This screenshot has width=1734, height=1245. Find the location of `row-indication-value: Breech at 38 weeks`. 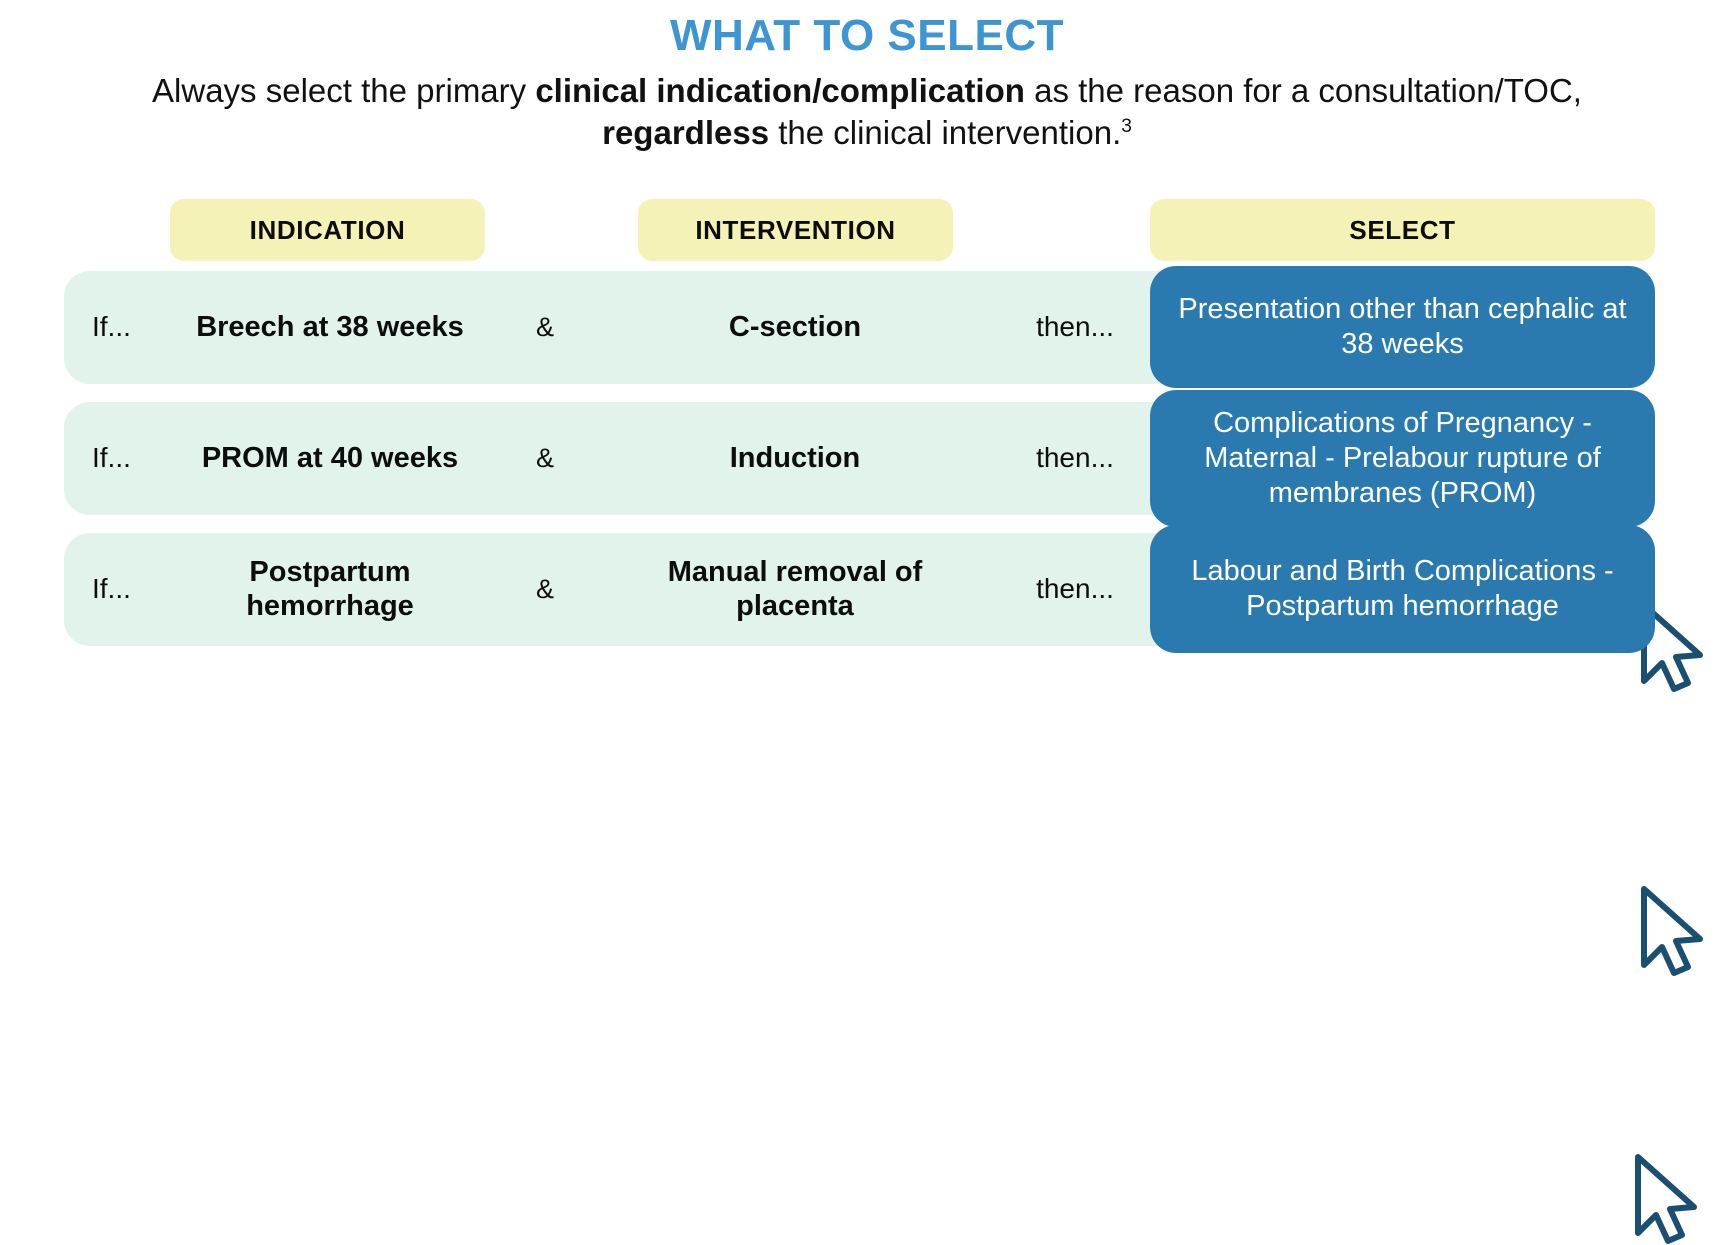

row-indication-value: Breech at 38 weeks is located at coordinates (330, 326).